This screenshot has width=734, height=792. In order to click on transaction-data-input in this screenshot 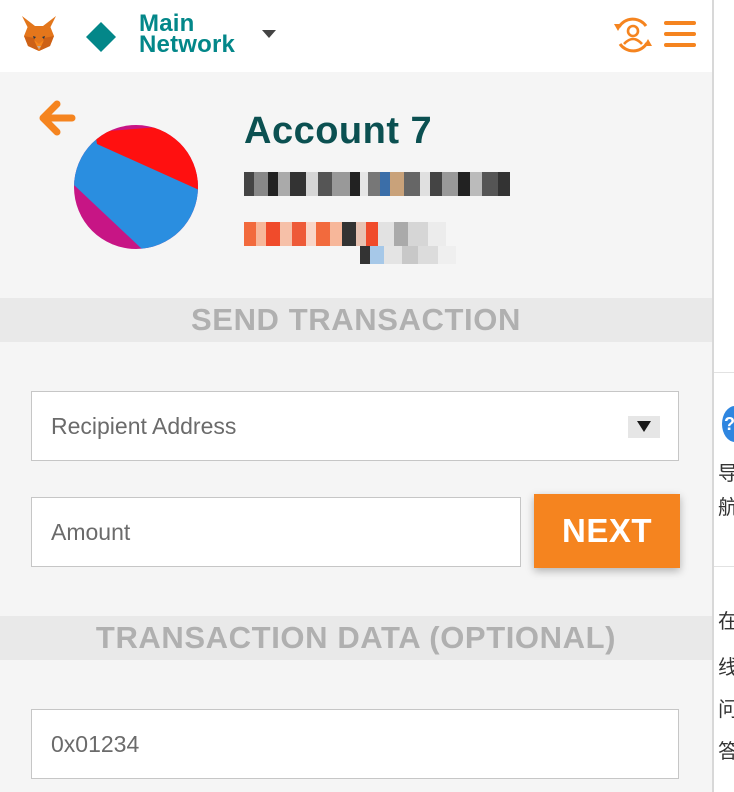, I will do `click(355, 744)`.